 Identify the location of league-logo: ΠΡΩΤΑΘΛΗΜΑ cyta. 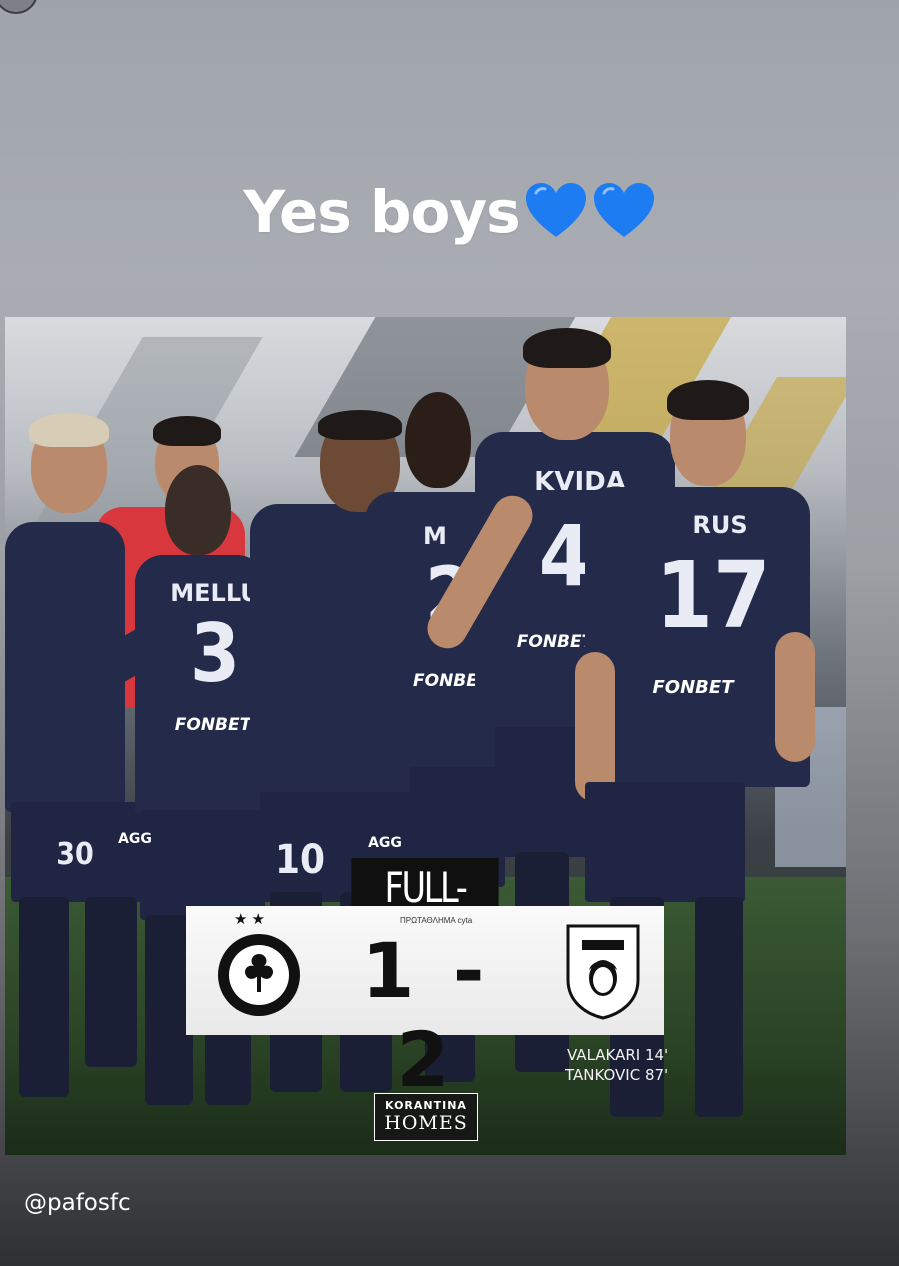
(436, 920).